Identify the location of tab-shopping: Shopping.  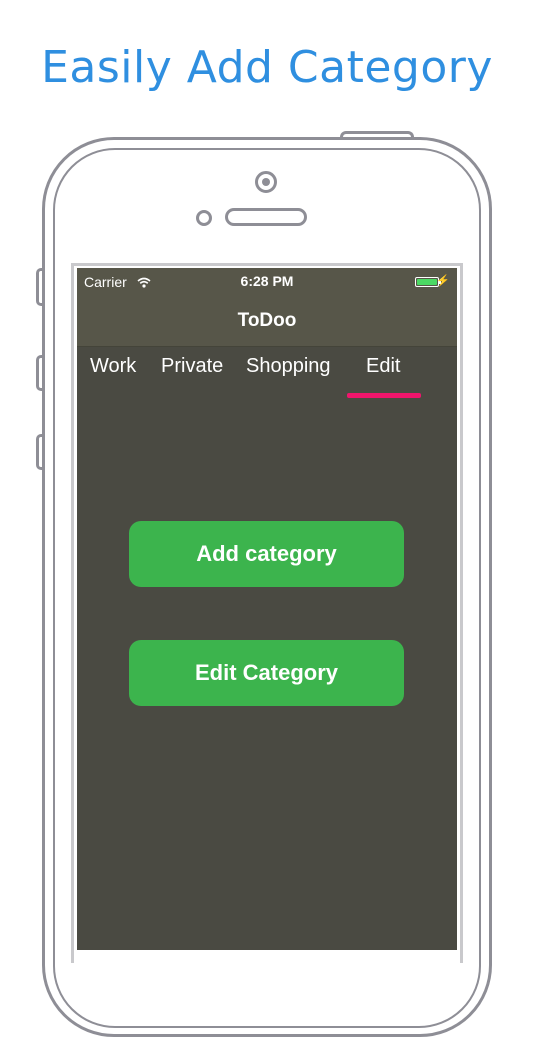
(288, 366).